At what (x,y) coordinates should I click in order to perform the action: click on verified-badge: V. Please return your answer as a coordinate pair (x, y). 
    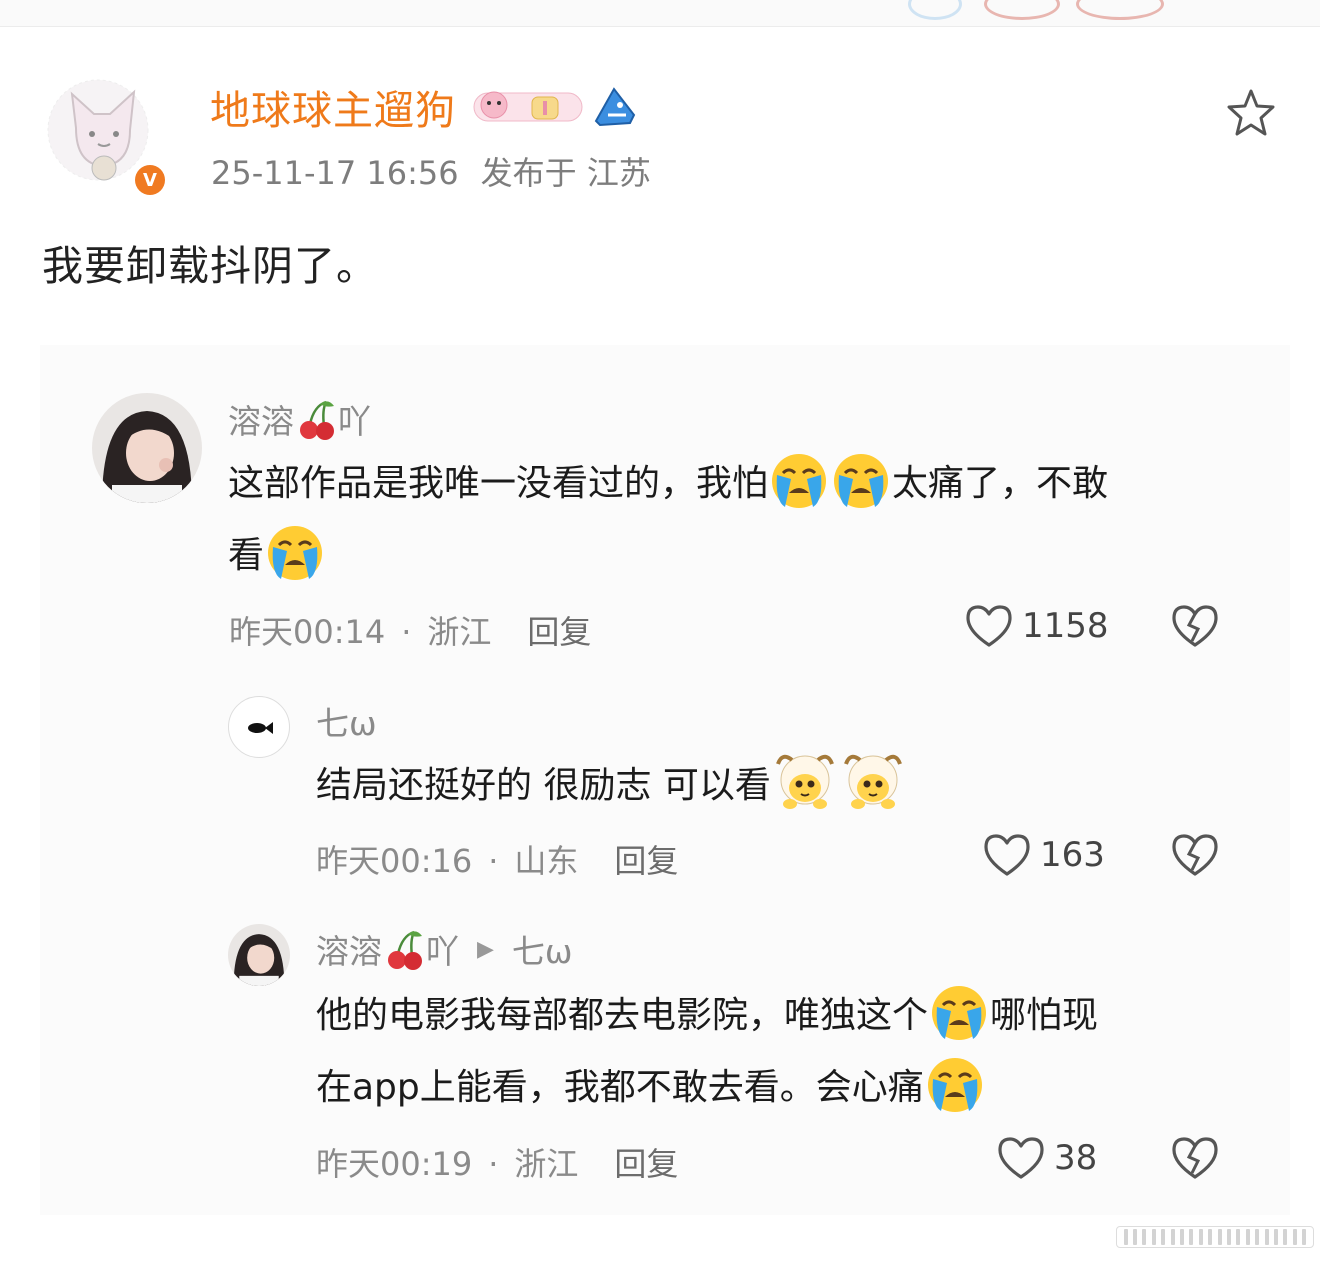
    Looking at the image, I should click on (150, 180).